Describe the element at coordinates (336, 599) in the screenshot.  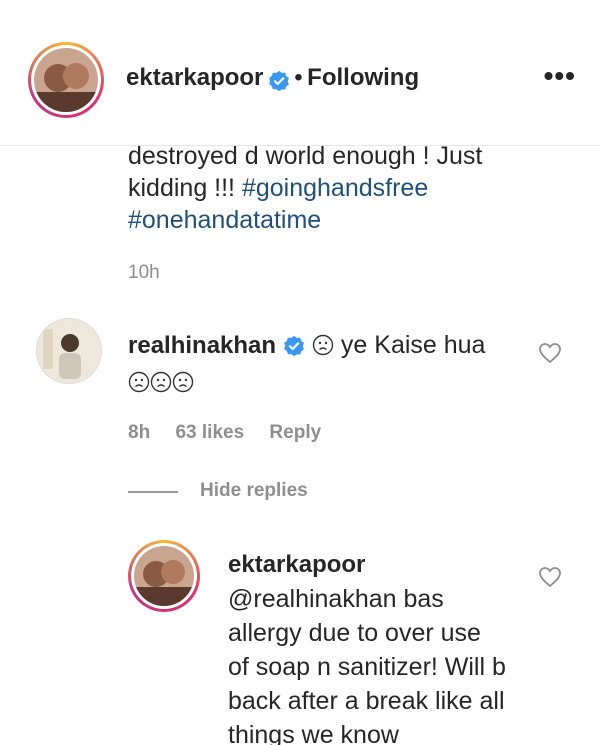
I see `reply-line: @realhinakhan bas` at that location.